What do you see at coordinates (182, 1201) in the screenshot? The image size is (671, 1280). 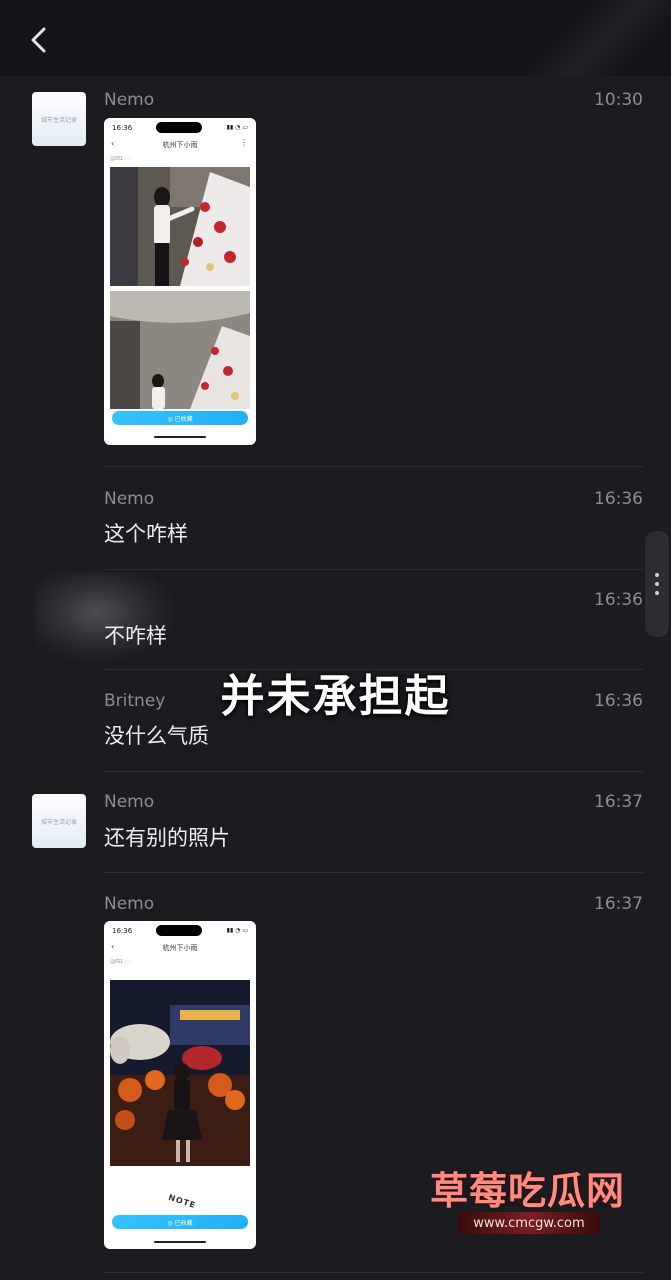 I see `note-stamp: NOTE` at bounding box center [182, 1201].